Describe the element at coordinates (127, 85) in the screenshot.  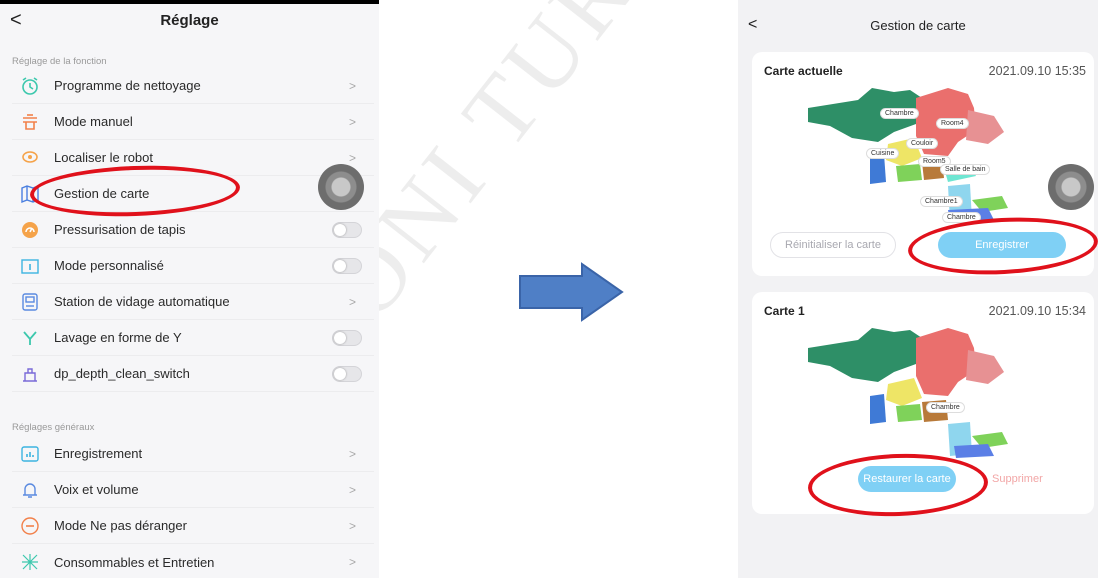
I see `row-label: Programme de nettoyage` at that location.